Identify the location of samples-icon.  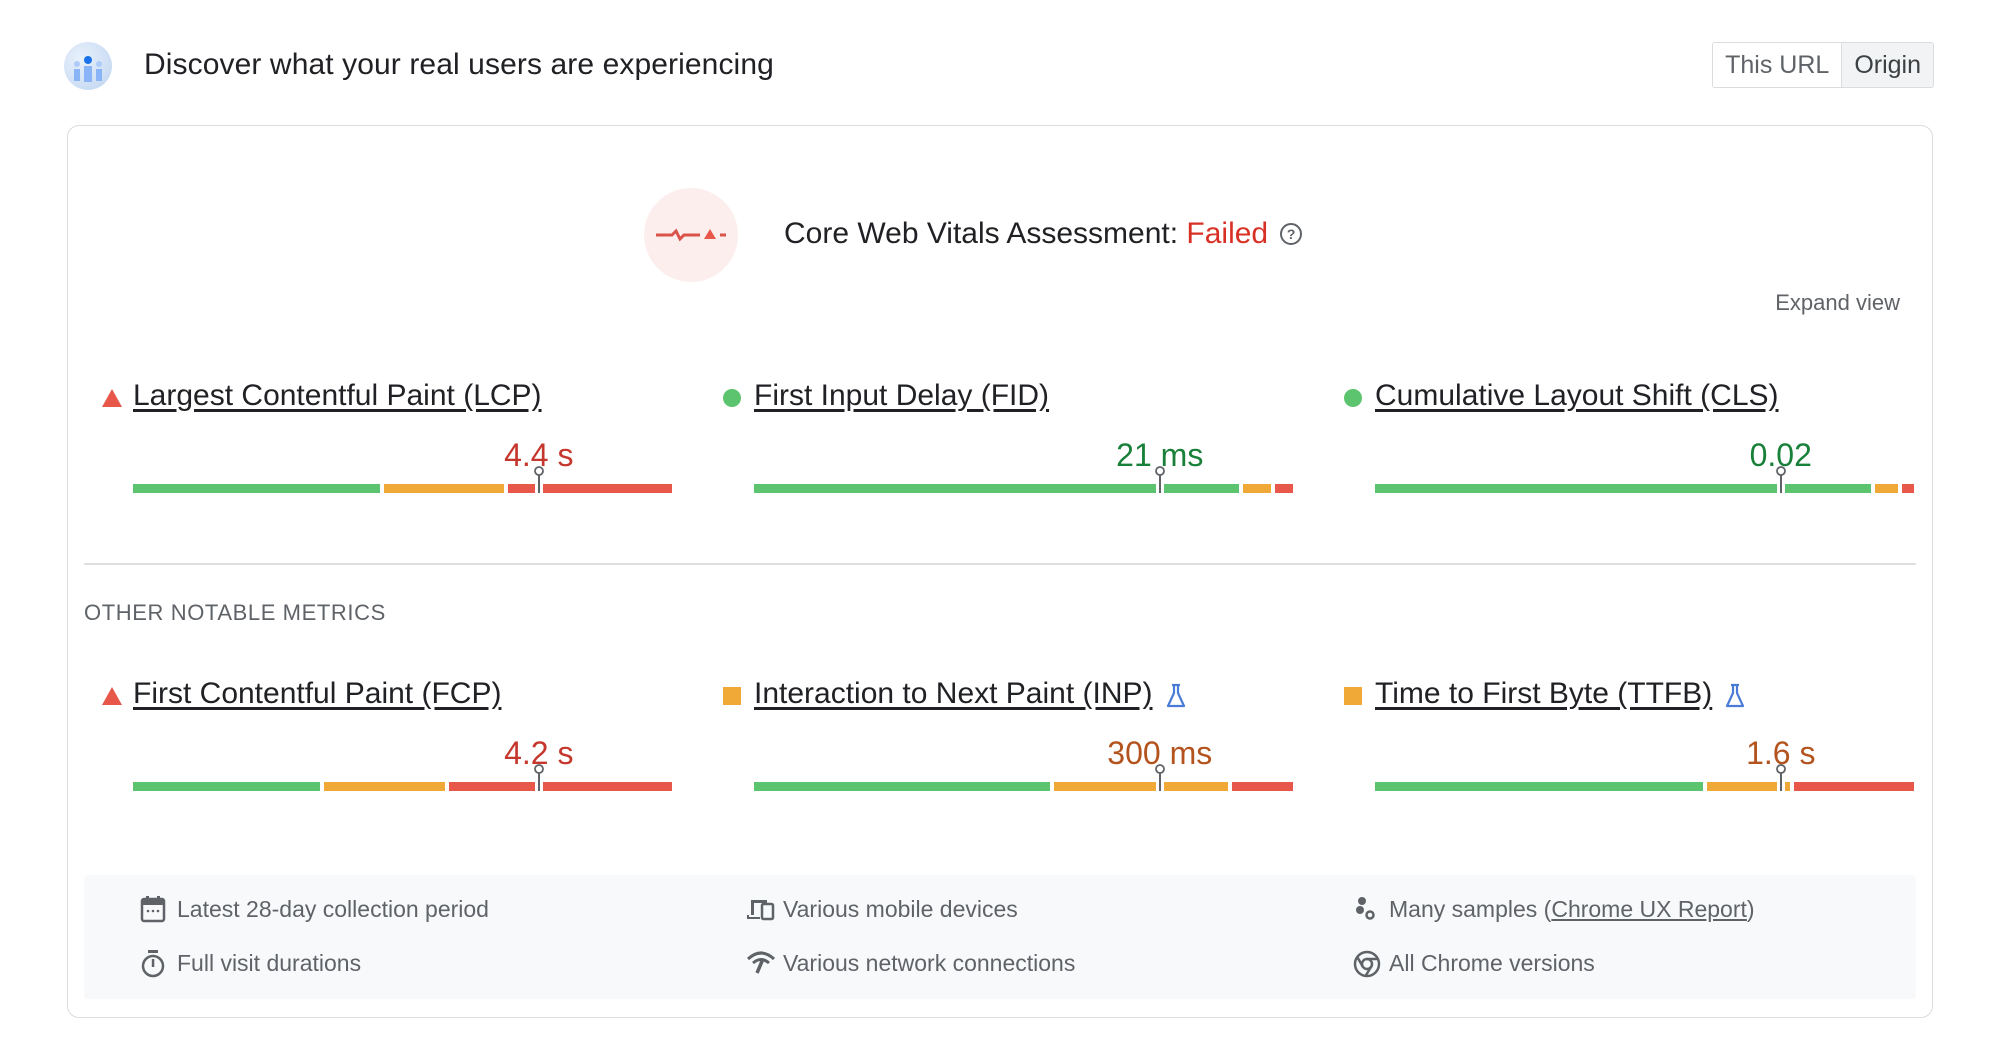
(1365, 908).